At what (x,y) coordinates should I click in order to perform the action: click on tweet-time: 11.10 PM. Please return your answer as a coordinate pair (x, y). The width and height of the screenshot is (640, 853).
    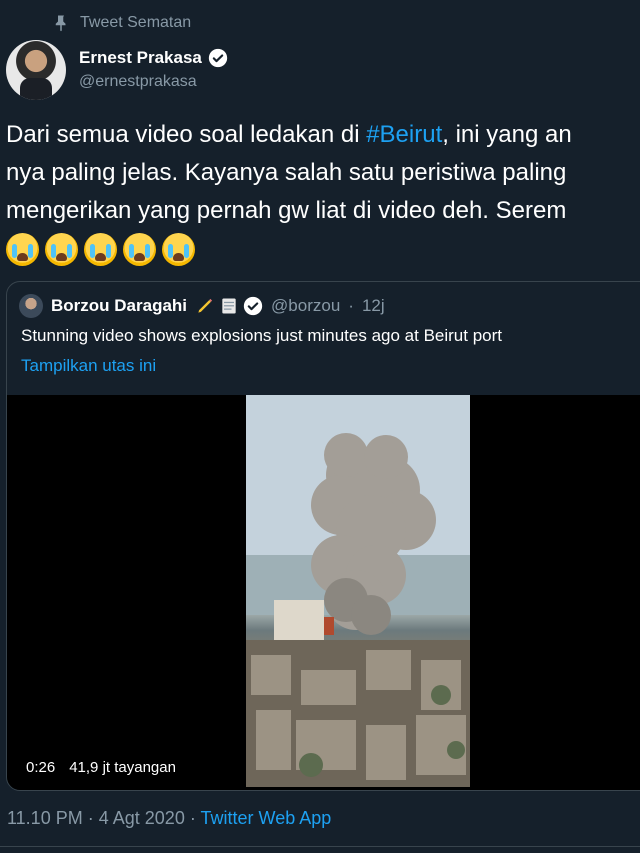
    Looking at the image, I should click on (45, 818).